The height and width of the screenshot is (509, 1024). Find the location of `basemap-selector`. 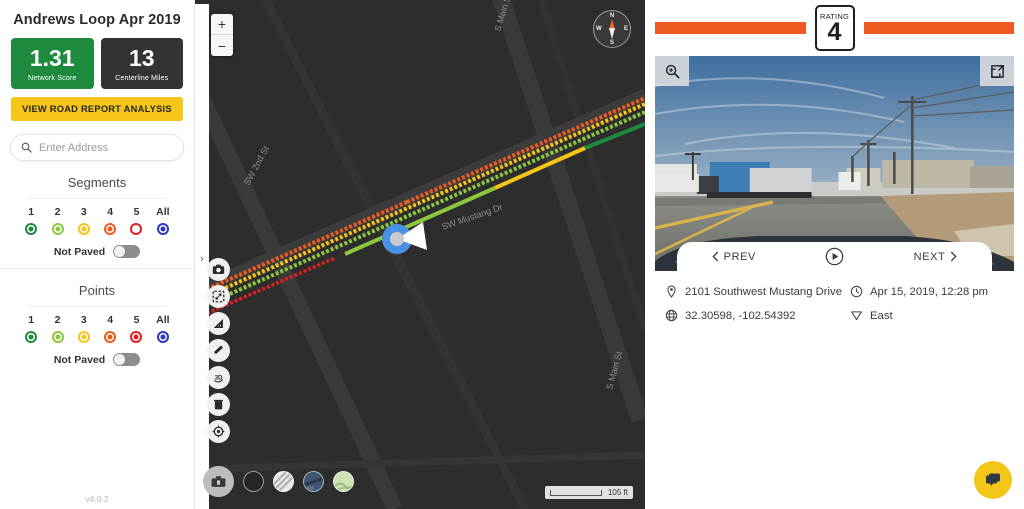

basemap-selector is located at coordinates (278, 481).